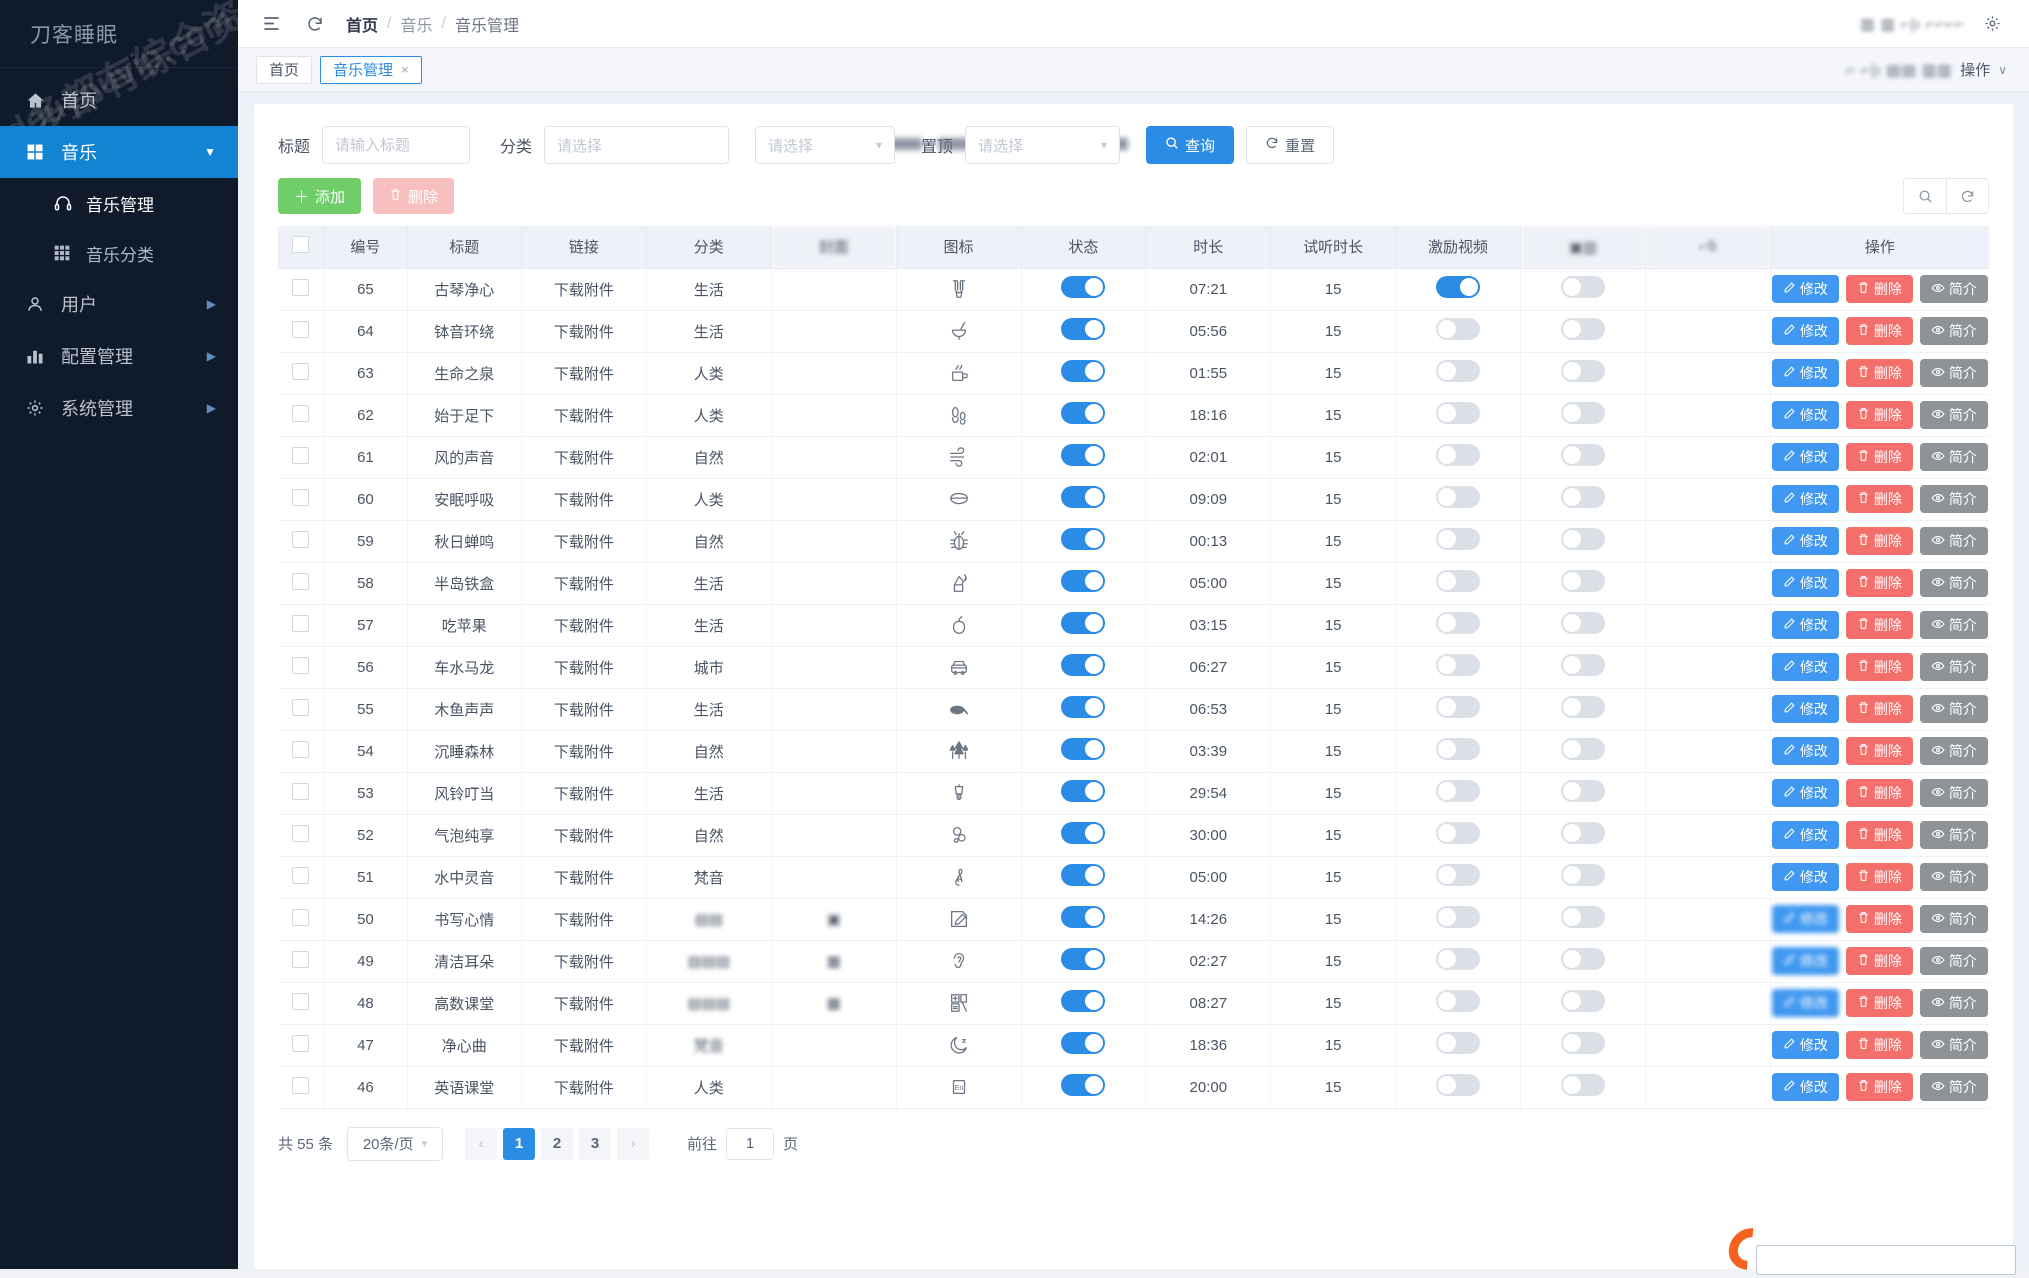  Describe the element at coordinates (119, 304) in the screenshot. I see `sidebar-item-user: 用户 ▶` at that location.